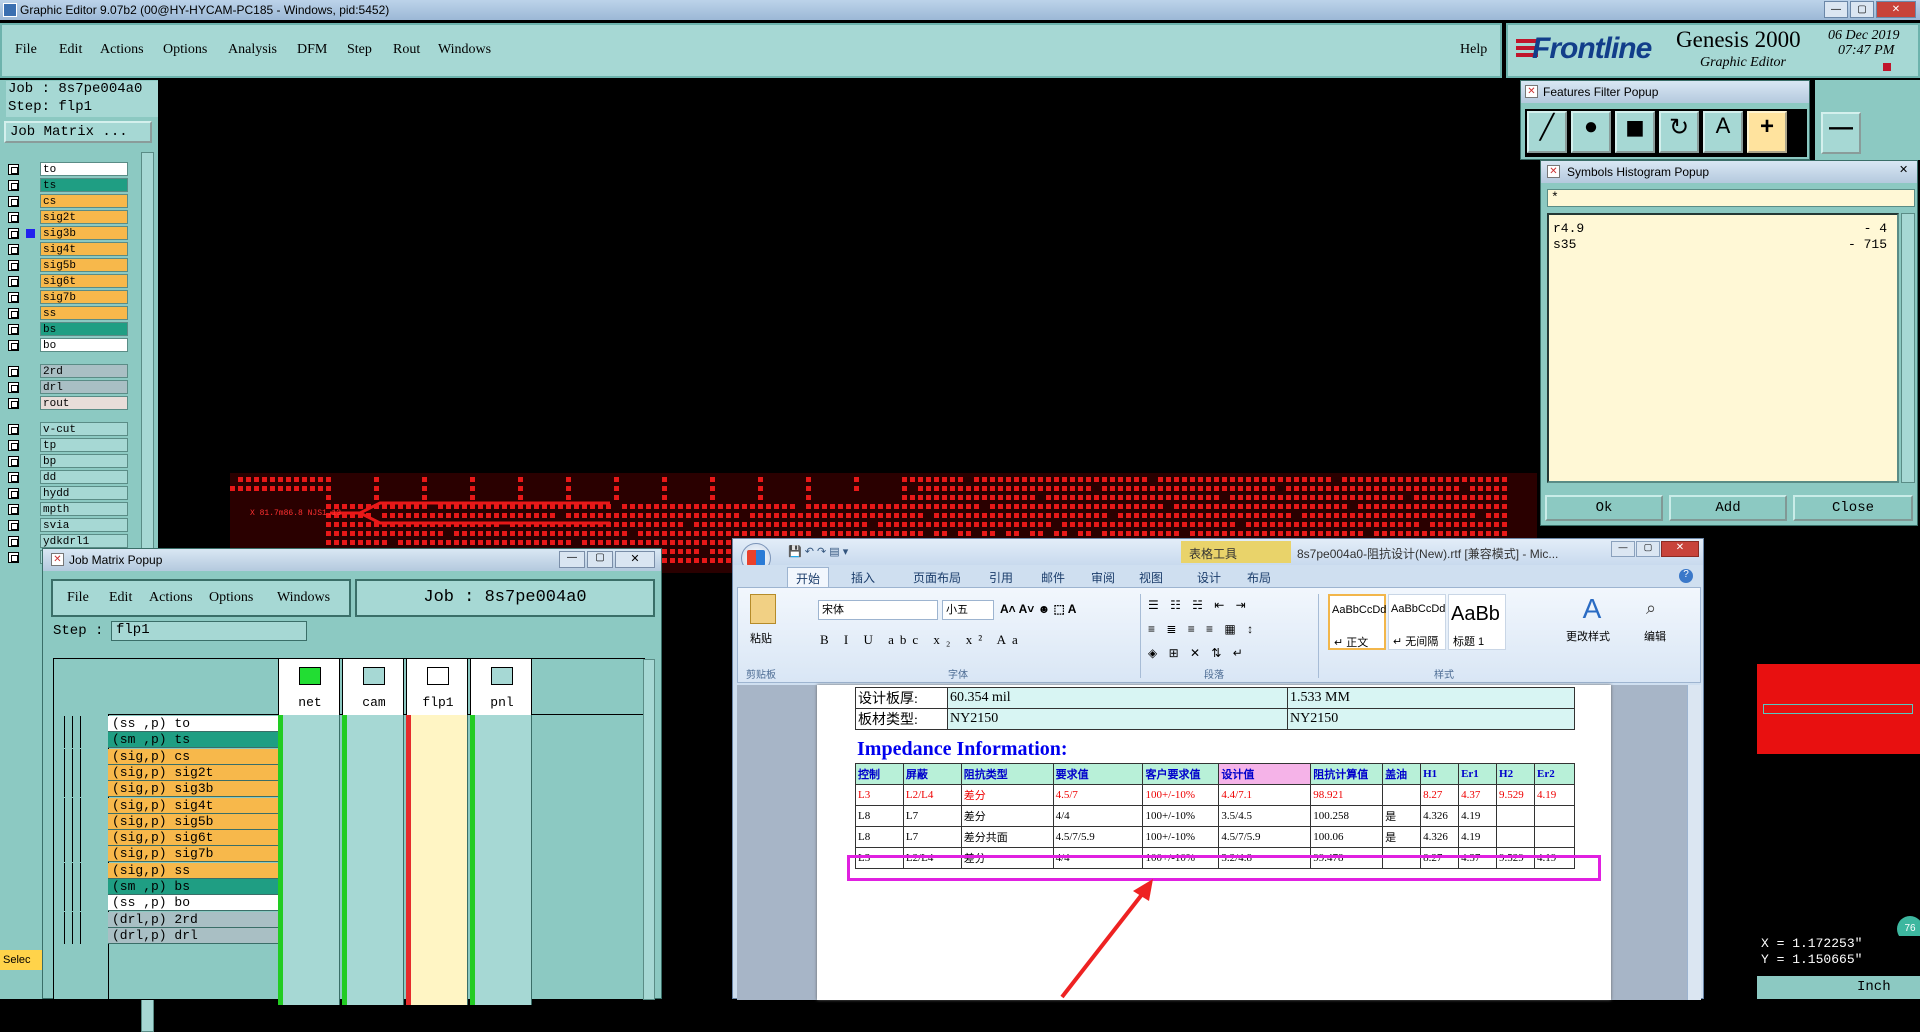  I want to click on histogram-entry: s35 - 715, so click(1723, 244).